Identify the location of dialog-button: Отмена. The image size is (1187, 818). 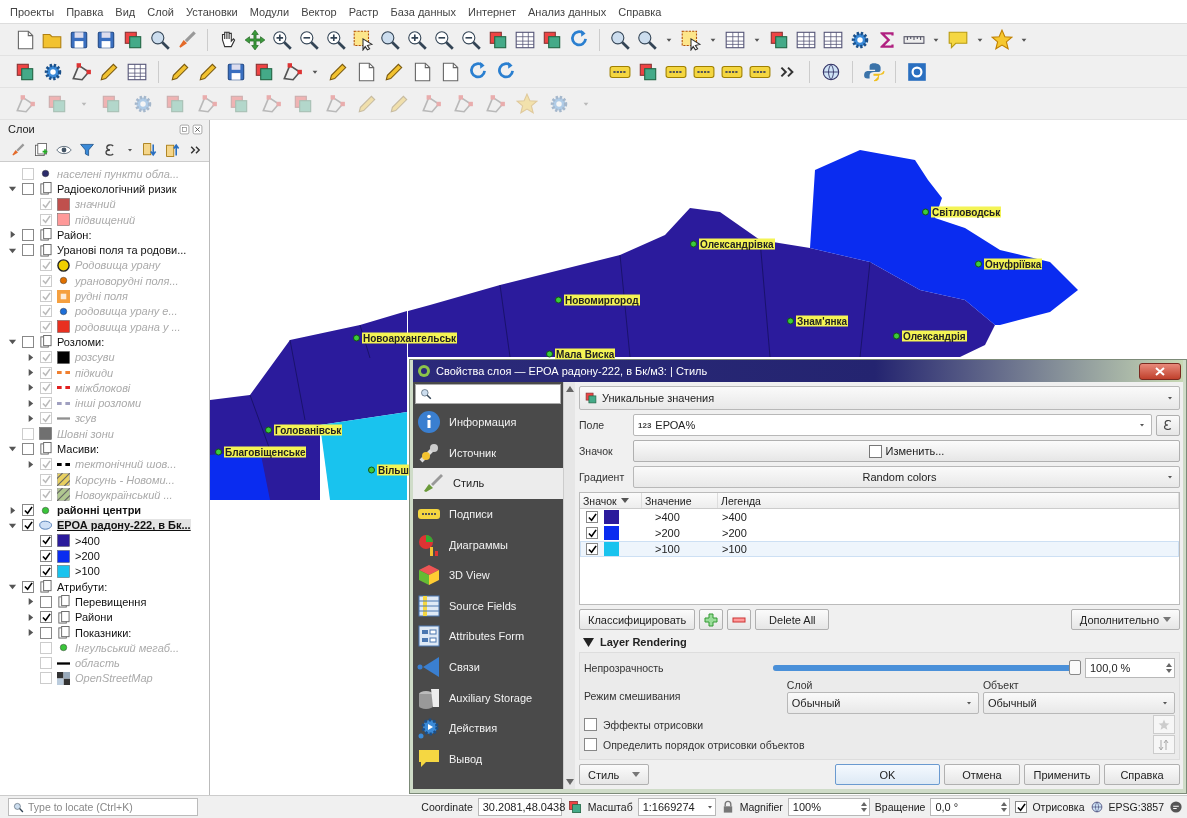
(982, 774).